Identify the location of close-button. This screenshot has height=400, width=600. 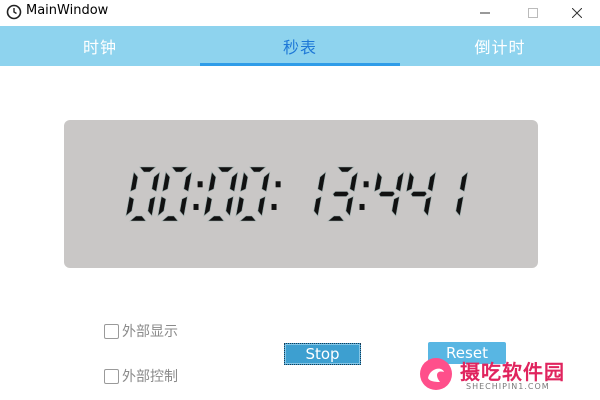
(577, 12).